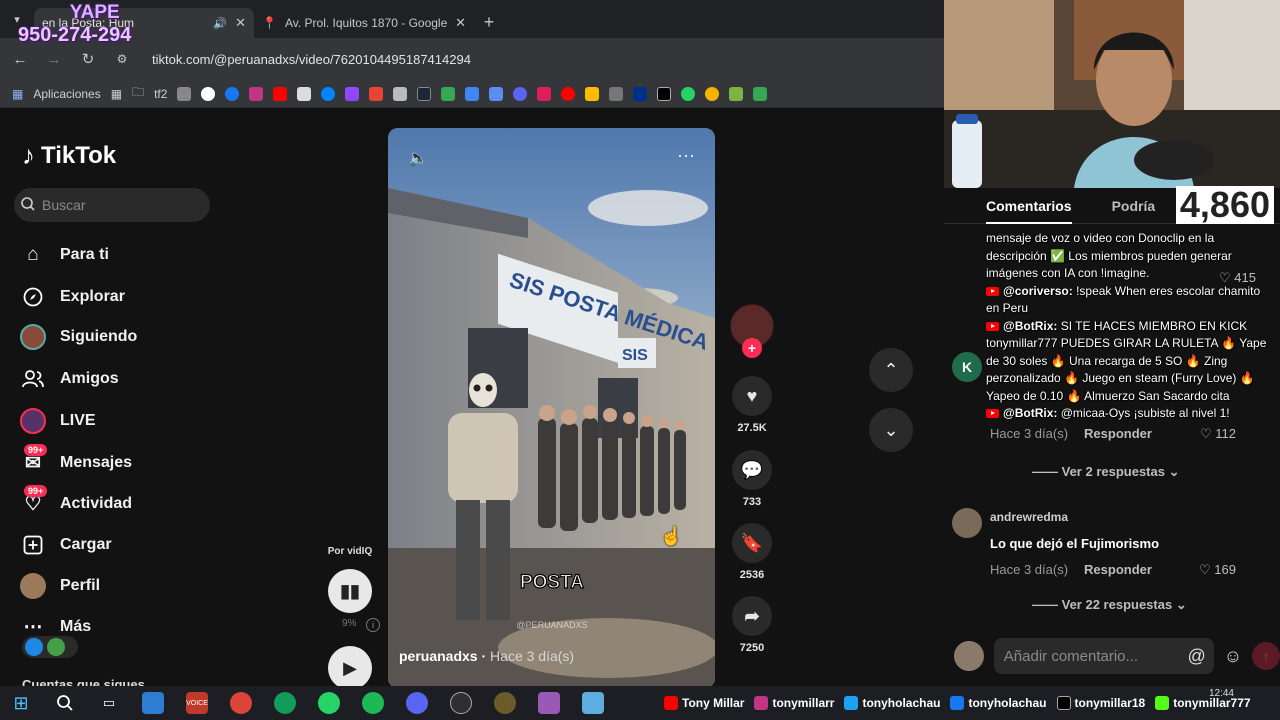  What do you see at coordinates (197, 703) in the screenshot?
I see `voicemod-icon: VOICE` at bounding box center [197, 703].